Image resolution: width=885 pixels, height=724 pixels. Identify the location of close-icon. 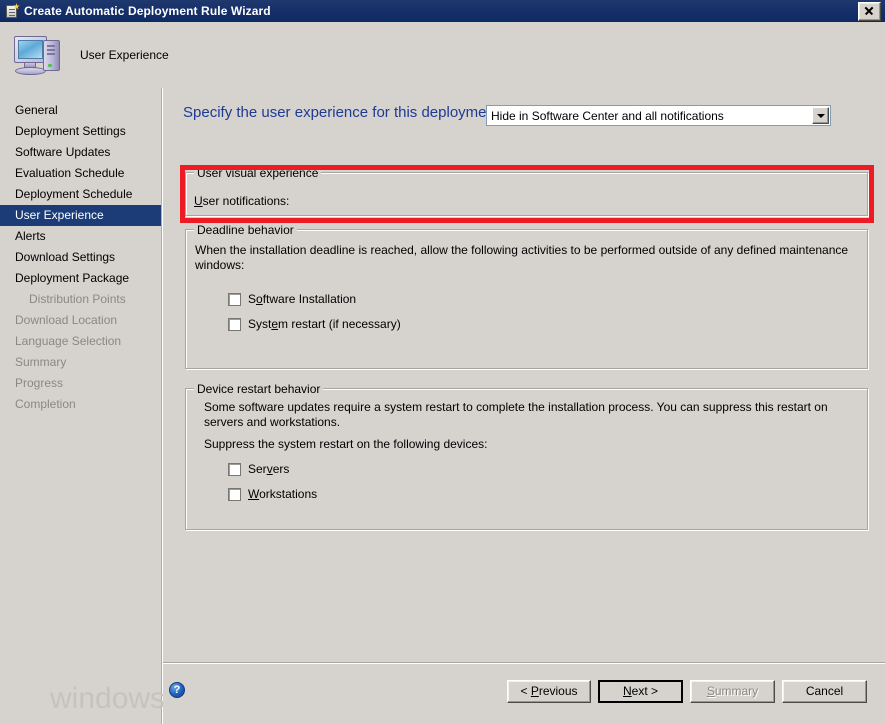
(869, 11).